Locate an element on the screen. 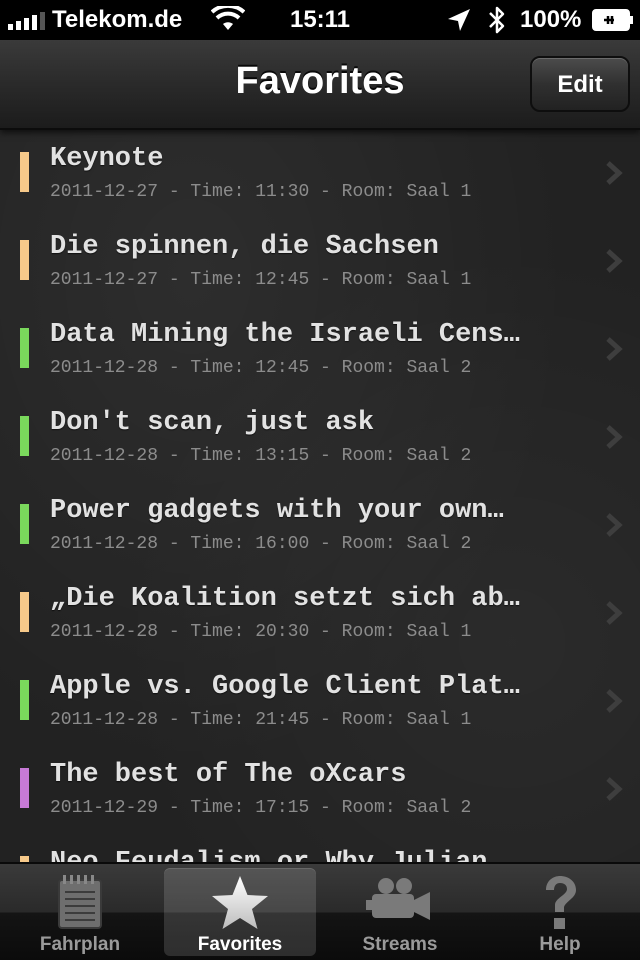 This screenshot has width=640, height=960. tab-fahrplan: Fahrplan is located at coordinates (80, 912).